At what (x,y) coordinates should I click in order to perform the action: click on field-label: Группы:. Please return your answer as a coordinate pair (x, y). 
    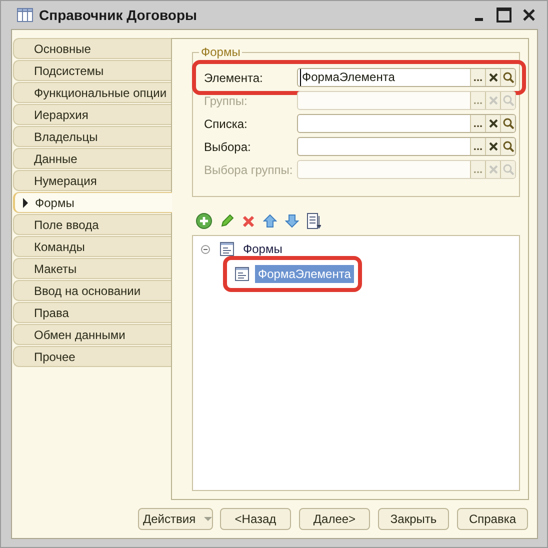
    Looking at the image, I should click on (226, 101).